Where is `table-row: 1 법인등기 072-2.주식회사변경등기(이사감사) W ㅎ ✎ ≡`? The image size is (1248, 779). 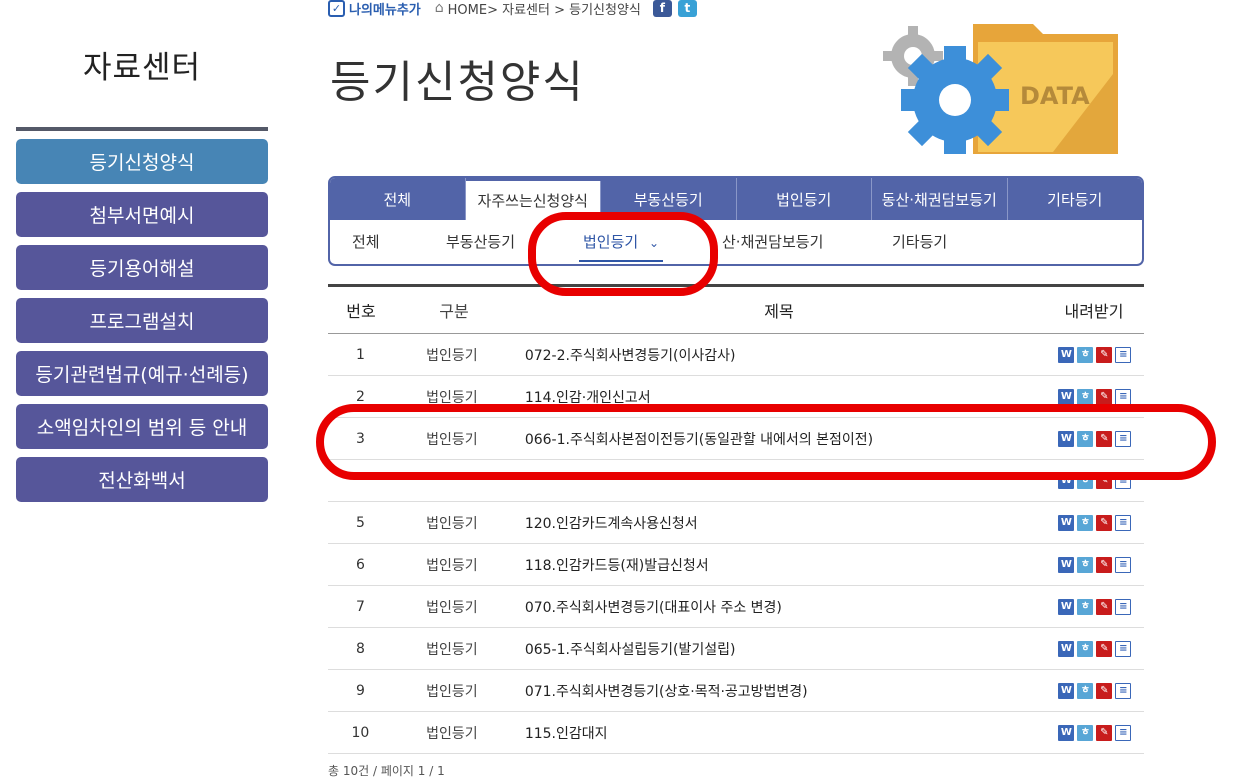
table-row: 1 법인등기 072-2.주식회사변경등기(이사감사) W ㅎ ✎ ≡ is located at coordinates (736, 355).